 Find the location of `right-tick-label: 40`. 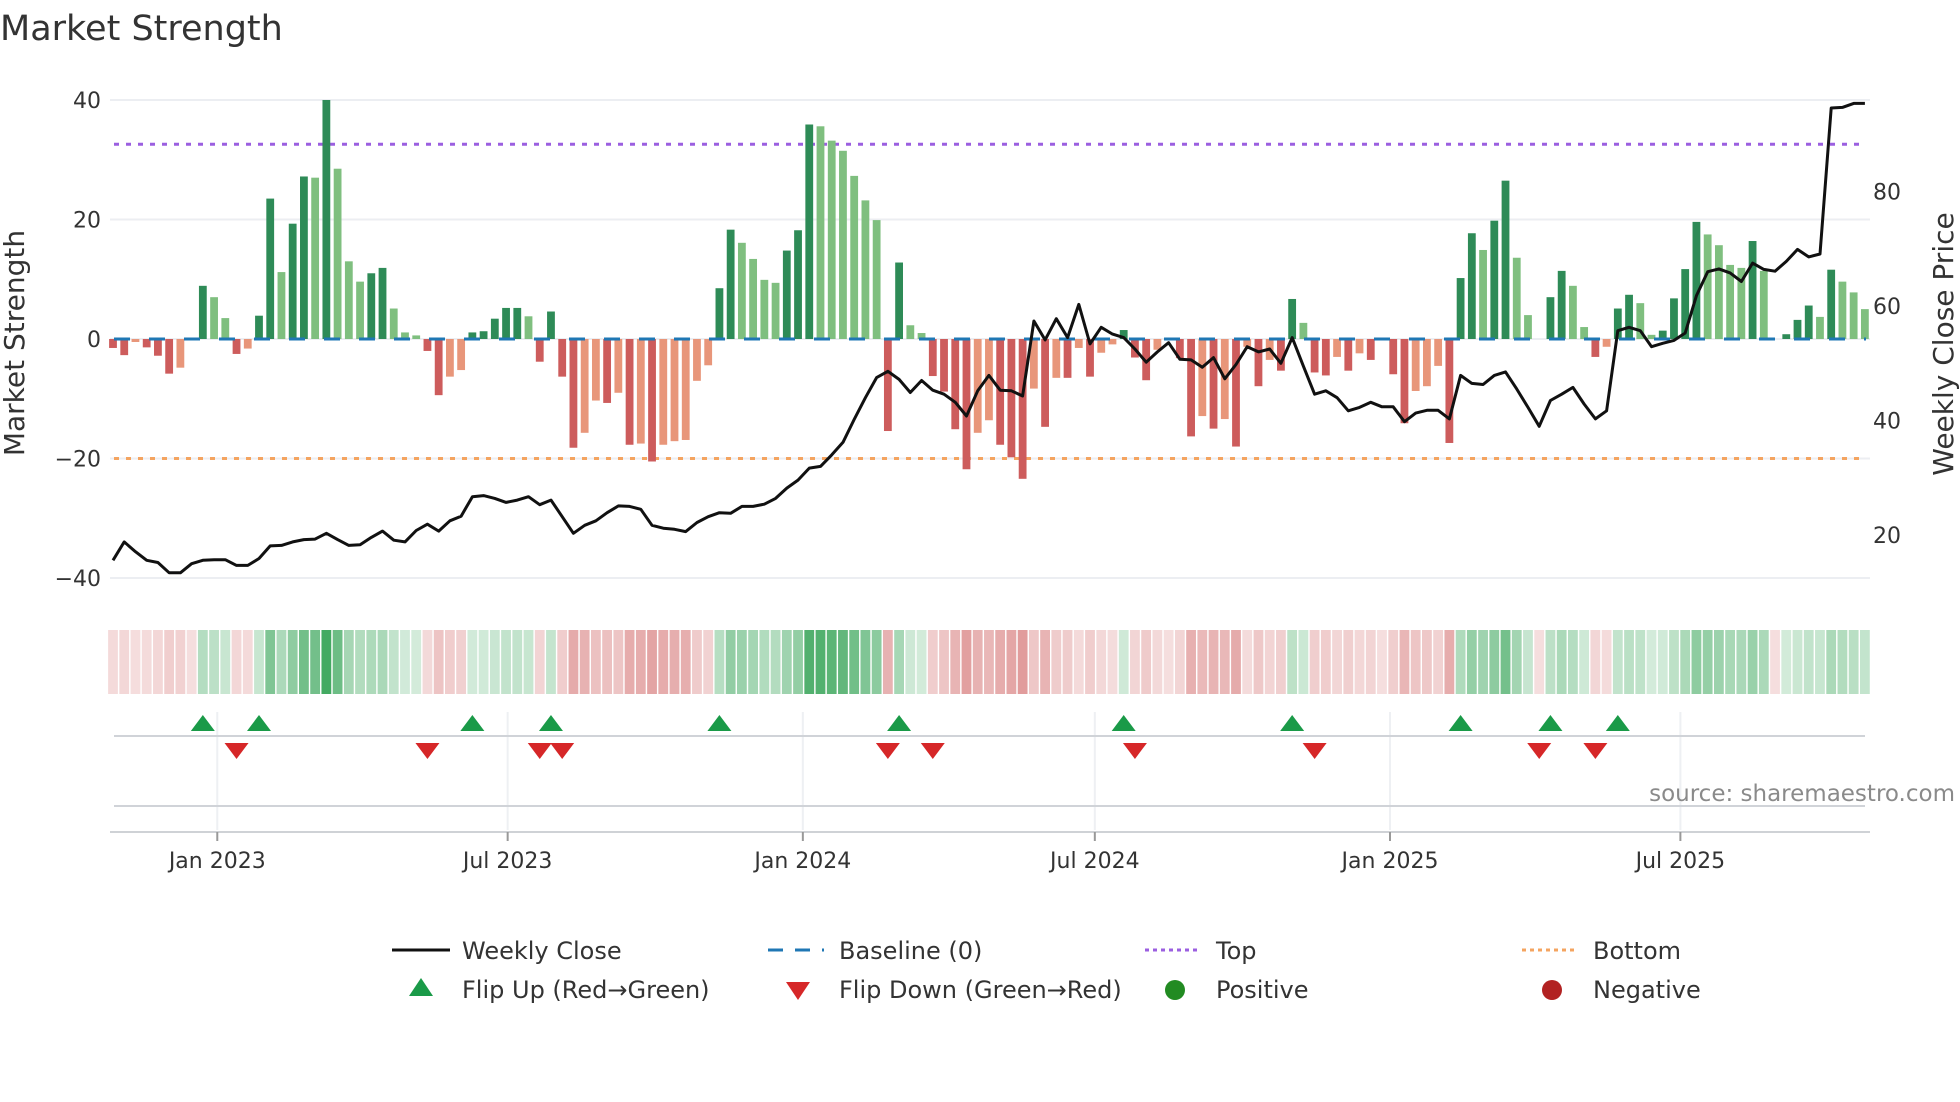

right-tick-label: 40 is located at coordinates (1887, 422).